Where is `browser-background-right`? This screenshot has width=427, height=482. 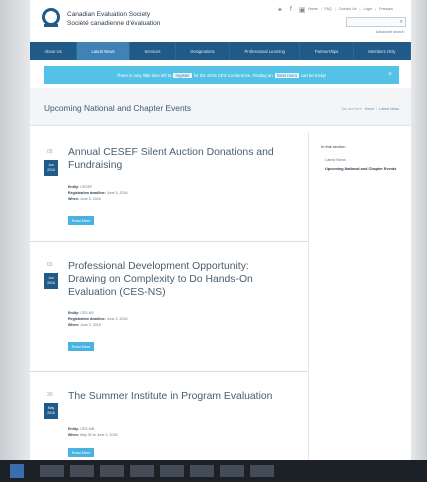 browser-background-right is located at coordinates (419, 230).